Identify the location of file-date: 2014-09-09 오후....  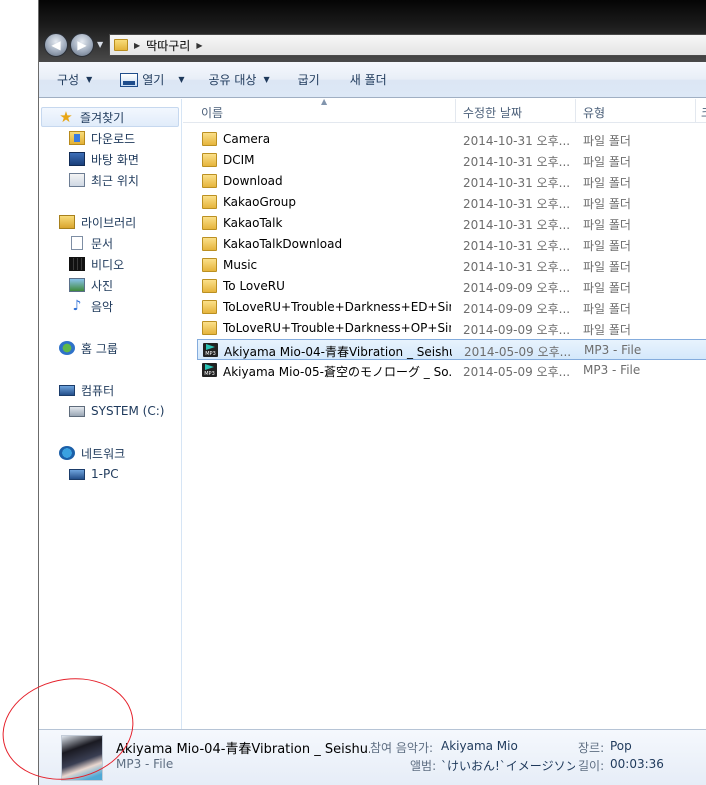
(517, 309).